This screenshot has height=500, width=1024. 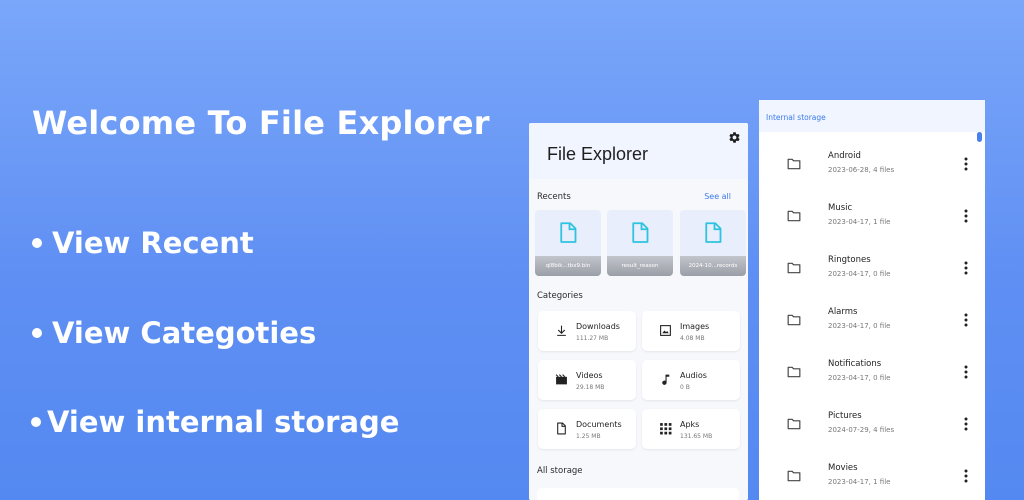 I want to click on category-documents: Documents 1.25 MB, so click(x=587, y=429).